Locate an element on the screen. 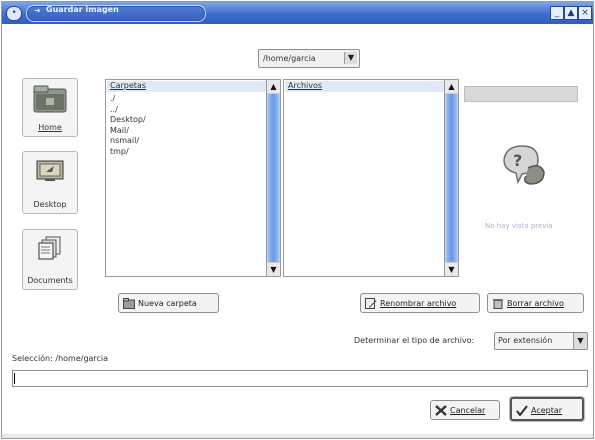  preview-message: No hay vista previa is located at coordinates (519, 226).